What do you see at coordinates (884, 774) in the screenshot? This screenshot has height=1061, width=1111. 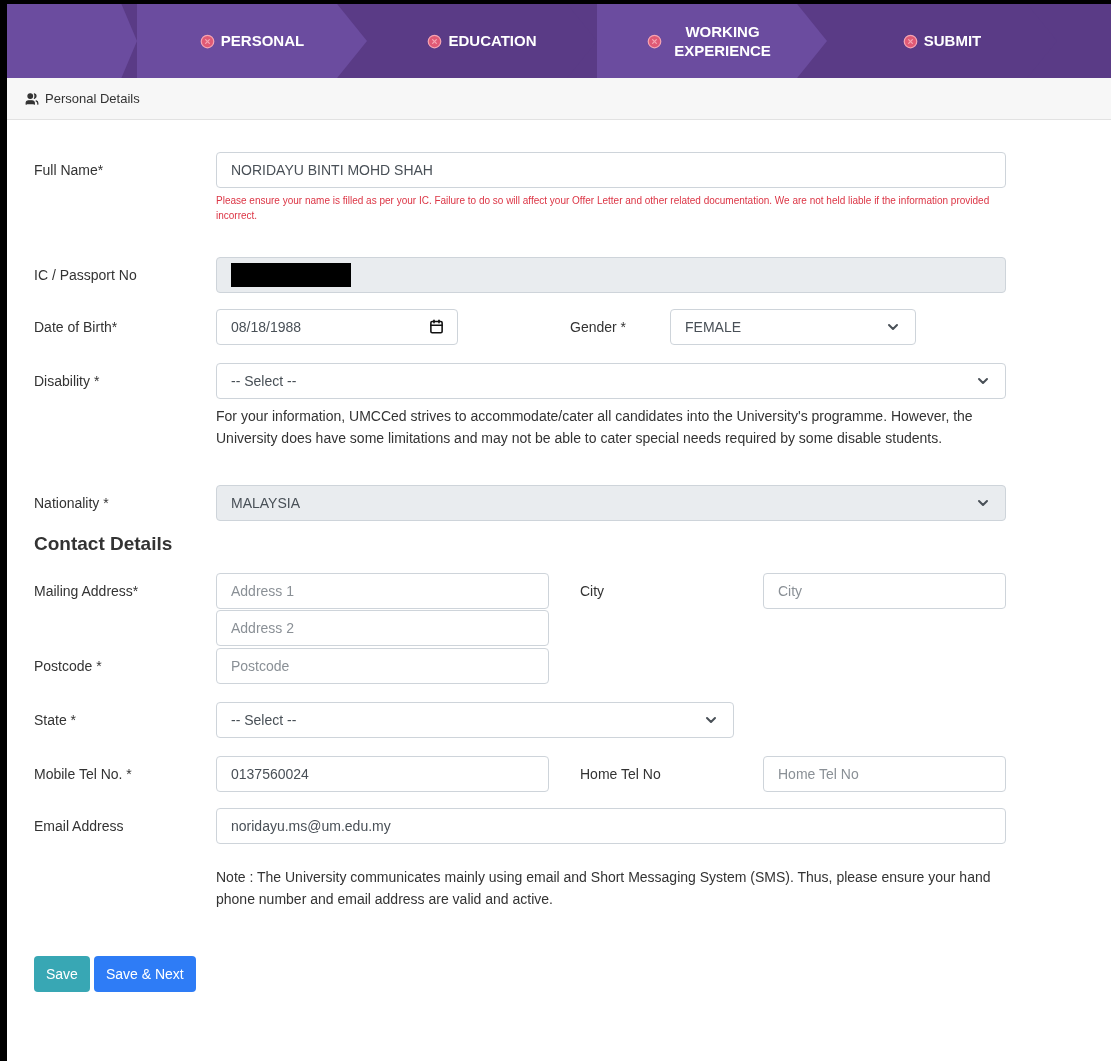 I see `home-tel-field: Home Tel No` at bounding box center [884, 774].